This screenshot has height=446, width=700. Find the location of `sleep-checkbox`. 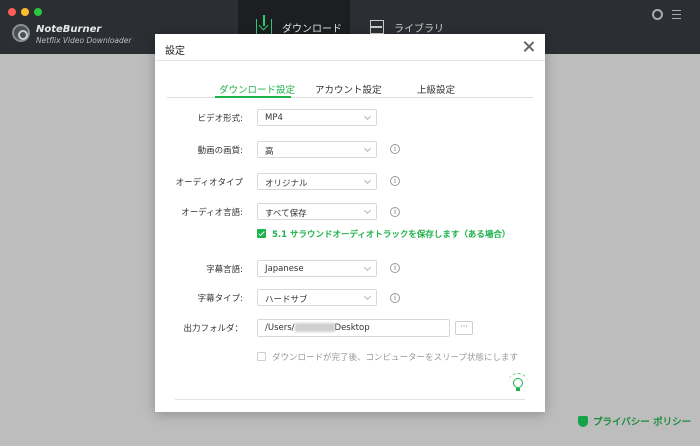

sleep-checkbox is located at coordinates (261, 356).